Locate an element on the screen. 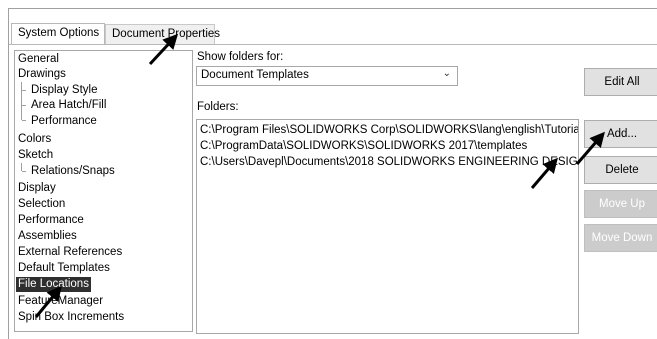 This screenshot has width=657, height=339. tree-item-area-hatch-fill: Area Hatch/Fill is located at coordinates (66, 105).